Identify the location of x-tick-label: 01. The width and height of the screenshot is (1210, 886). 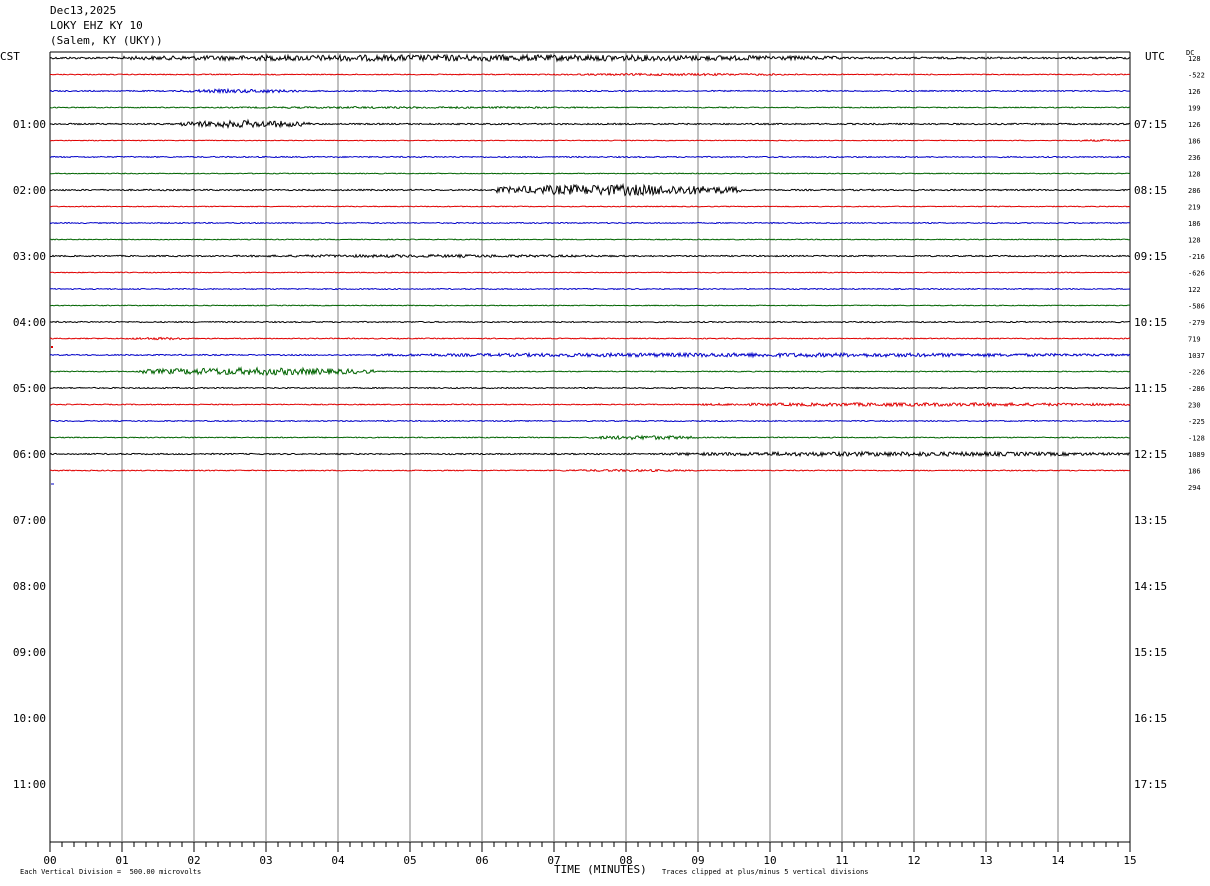
(121, 860).